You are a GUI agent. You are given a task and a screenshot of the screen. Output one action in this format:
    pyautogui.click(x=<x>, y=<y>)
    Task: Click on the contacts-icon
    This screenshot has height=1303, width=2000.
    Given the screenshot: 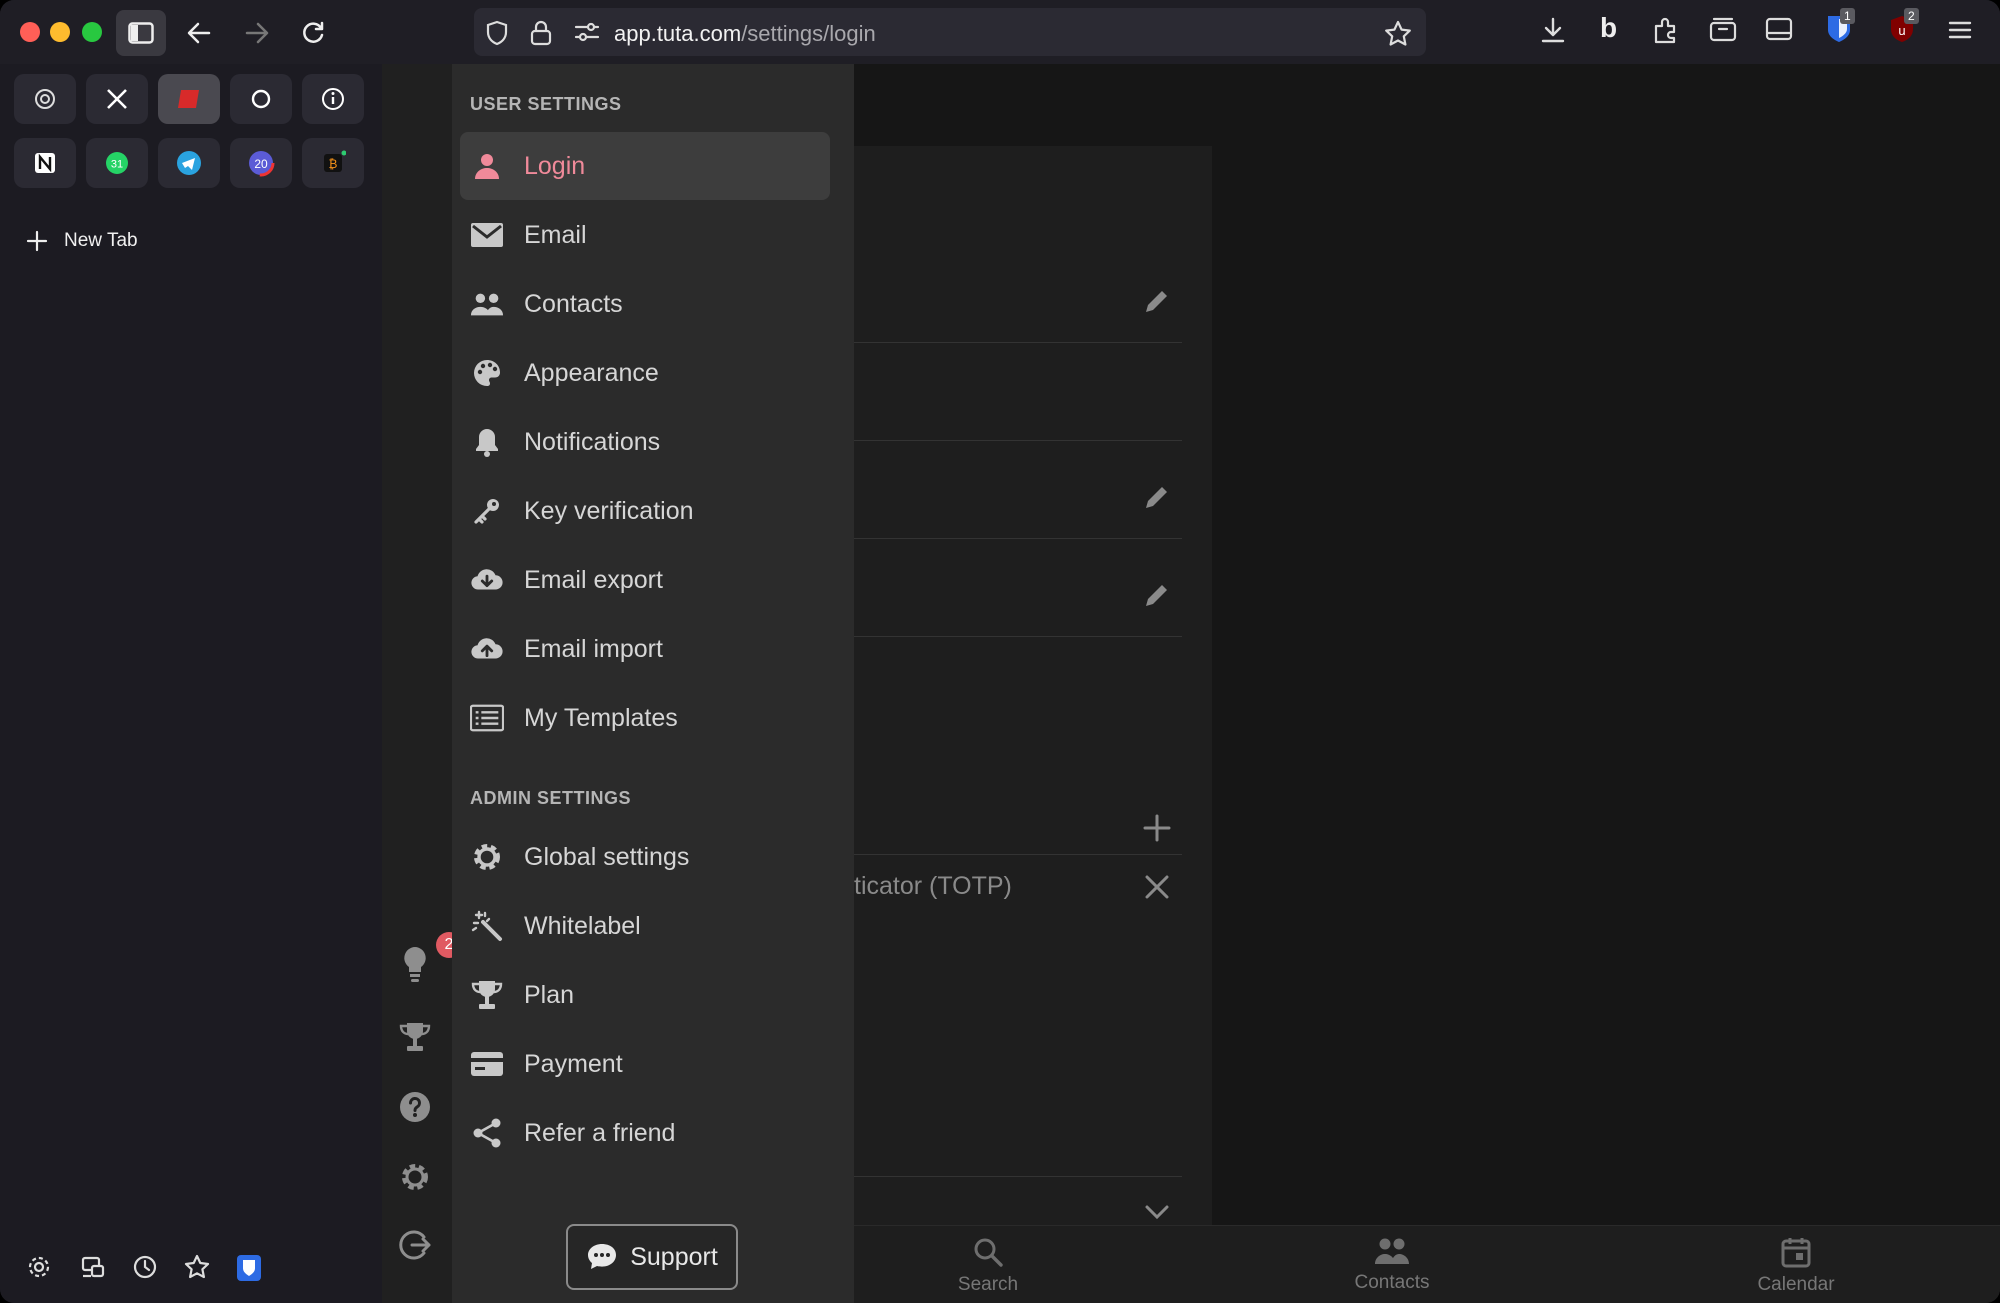 What is the action you would take?
    pyautogui.click(x=1392, y=1251)
    